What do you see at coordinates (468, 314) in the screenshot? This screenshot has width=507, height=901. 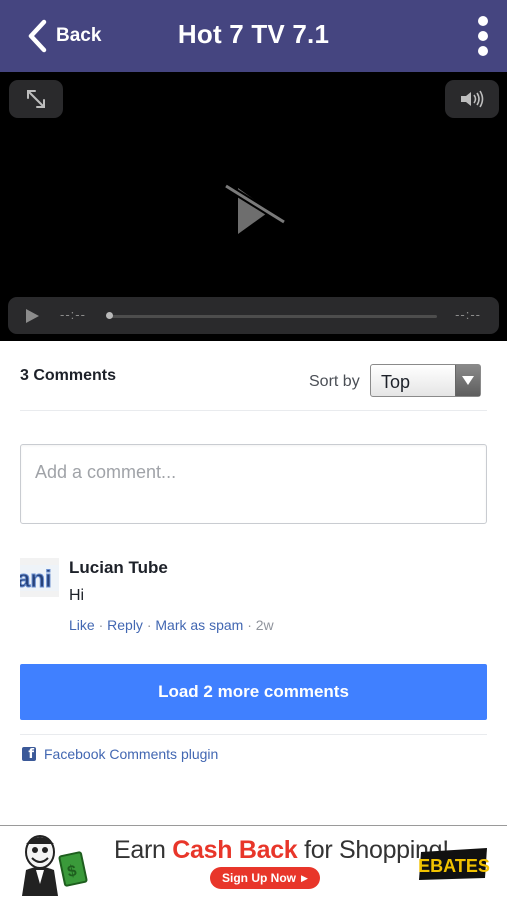 I see `duration: --:--` at bounding box center [468, 314].